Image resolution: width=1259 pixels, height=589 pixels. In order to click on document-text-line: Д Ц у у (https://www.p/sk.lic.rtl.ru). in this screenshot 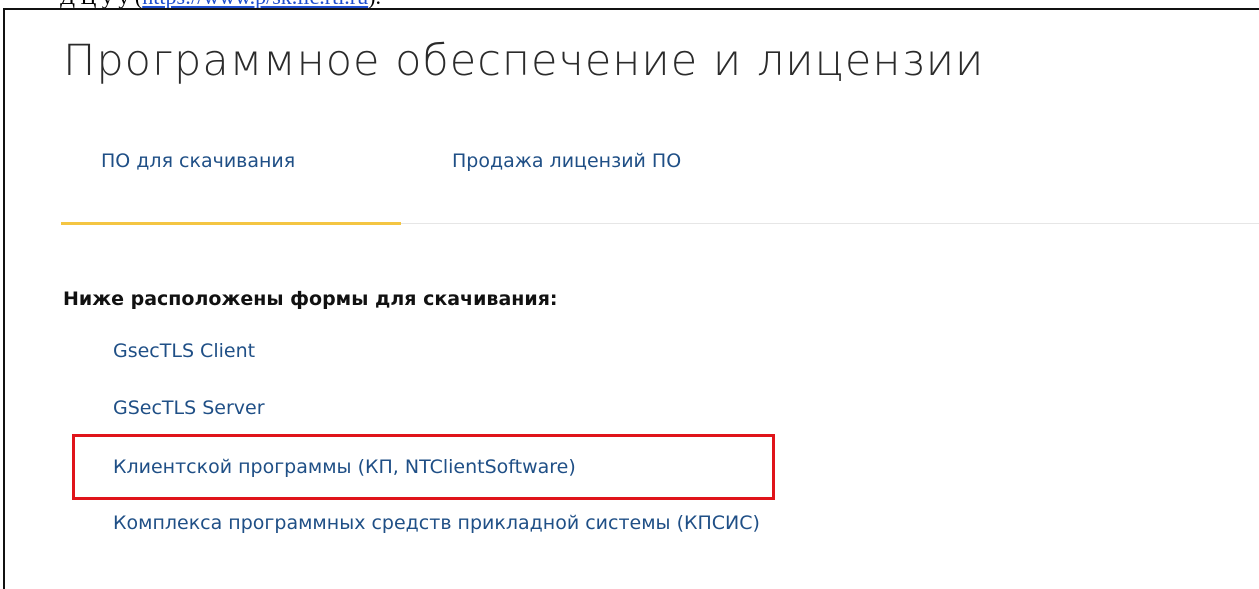, I will do `click(630, 4)`.